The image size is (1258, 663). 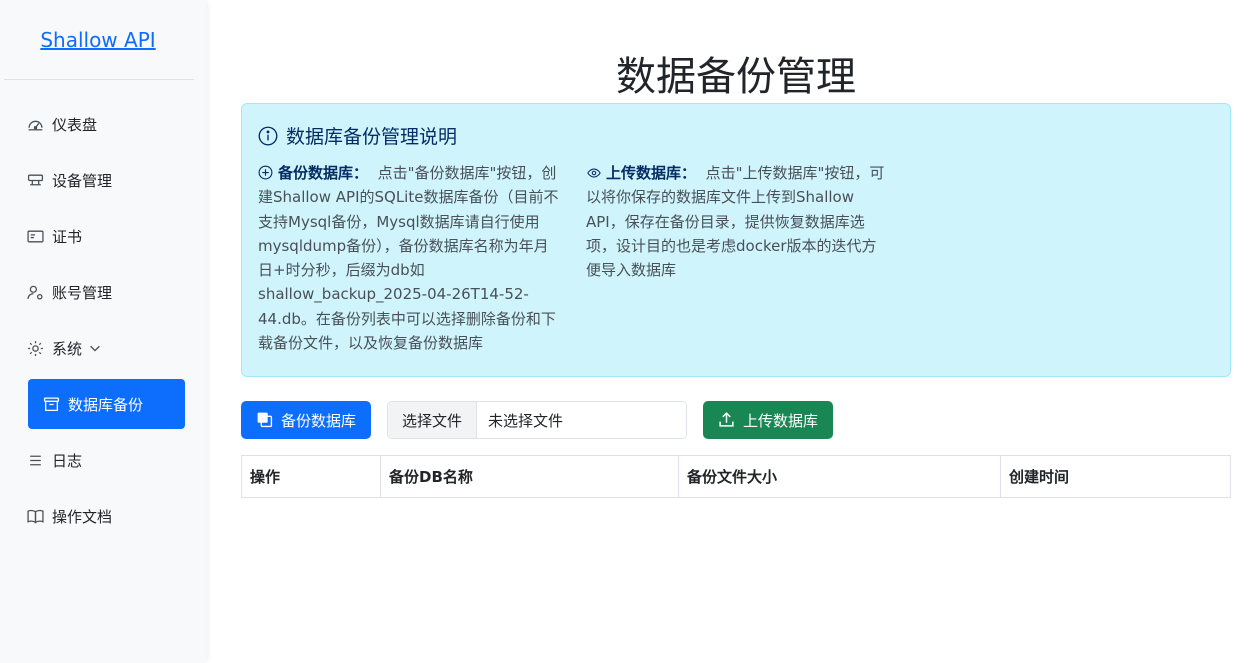 What do you see at coordinates (727, 420) in the screenshot?
I see `upload-icon` at bounding box center [727, 420].